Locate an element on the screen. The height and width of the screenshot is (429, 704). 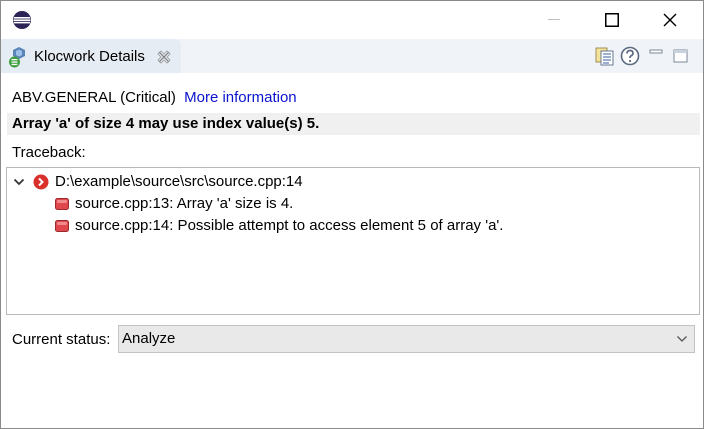
traceback-root-row: D:\example\source\src\source.cpp:14 is located at coordinates (352, 182).